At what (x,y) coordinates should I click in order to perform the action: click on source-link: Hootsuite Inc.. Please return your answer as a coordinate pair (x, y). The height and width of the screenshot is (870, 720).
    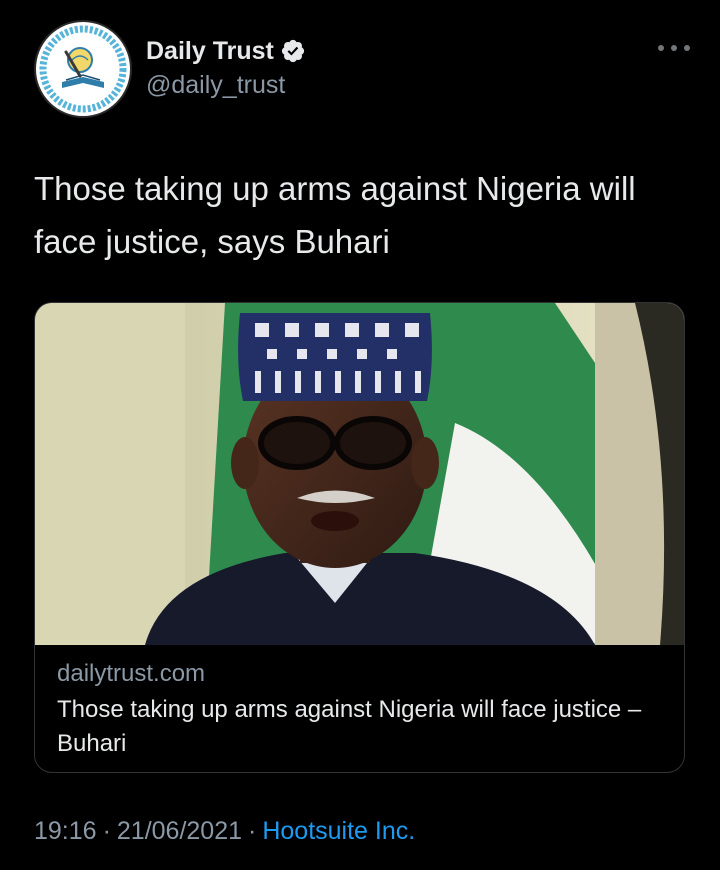
    Looking at the image, I should click on (338, 831).